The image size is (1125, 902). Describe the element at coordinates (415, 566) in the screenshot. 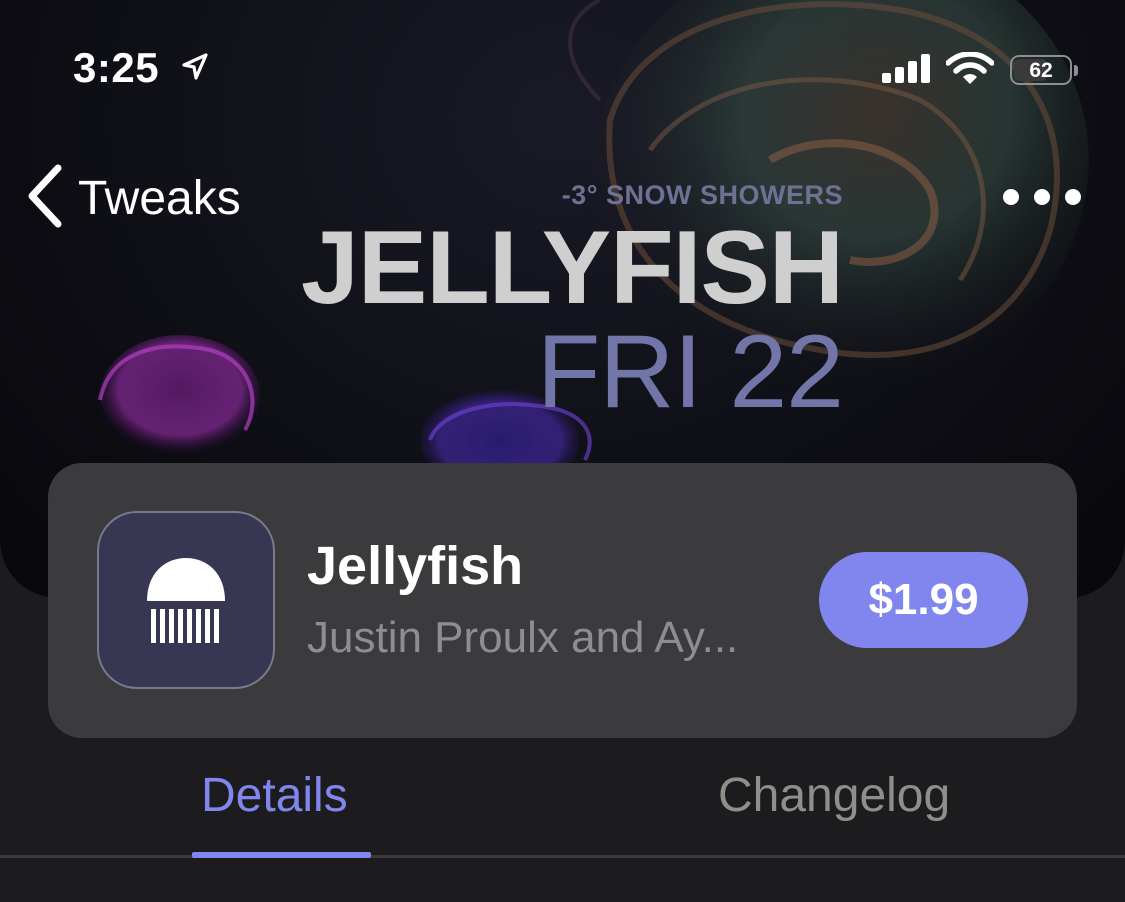

I see `package-name: Jellyfish` at that location.